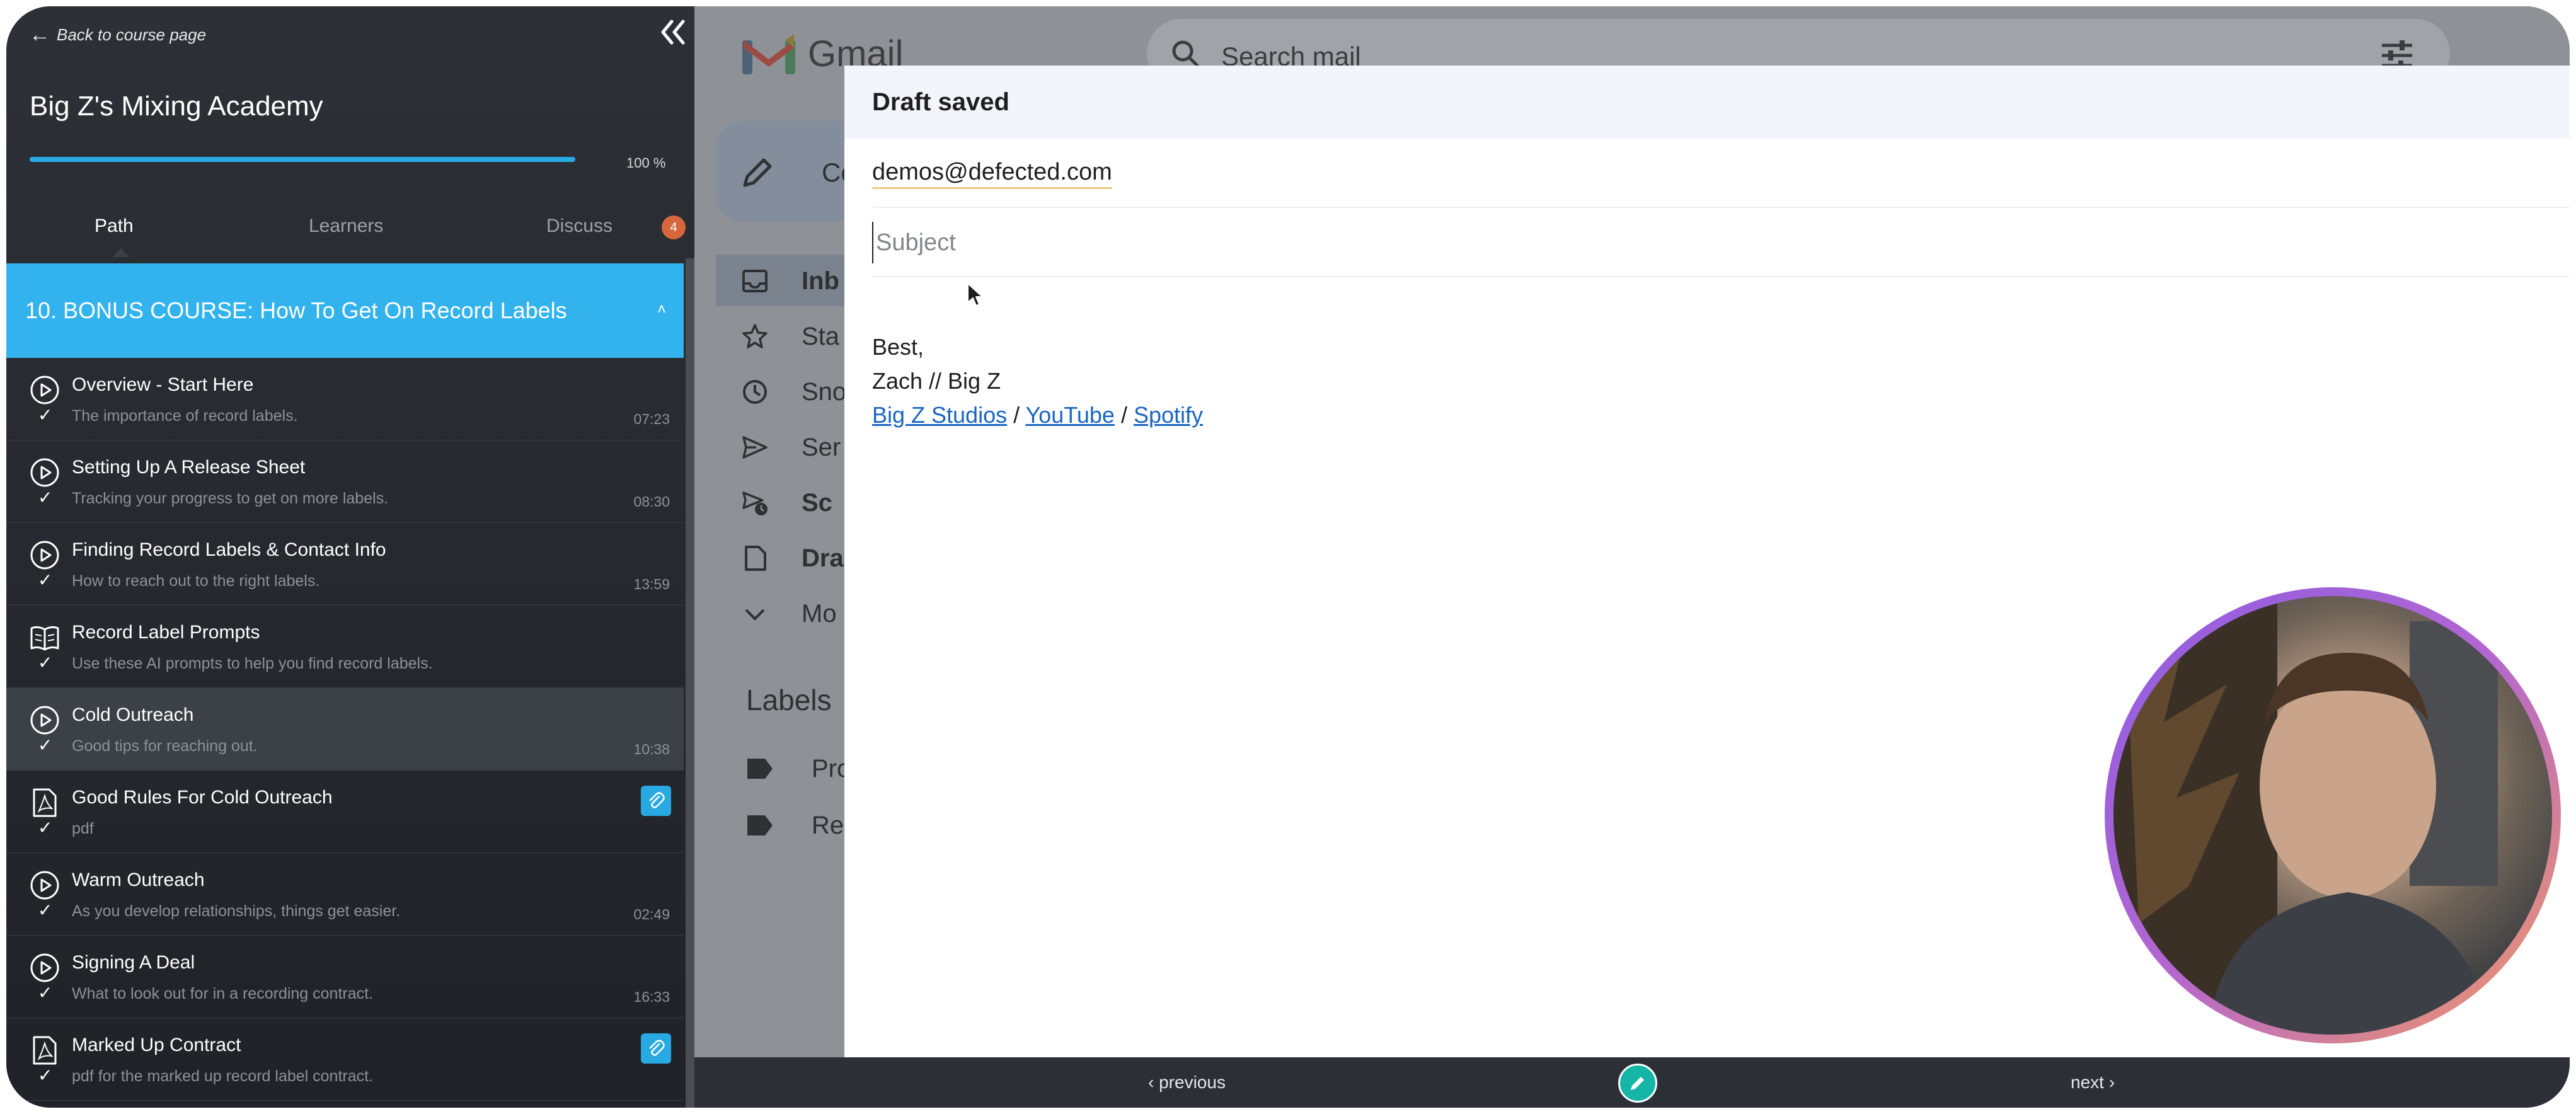 This screenshot has width=2576, height=1114. What do you see at coordinates (1721, 242) in the screenshot?
I see `subject-row` at bounding box center [1721, 242].